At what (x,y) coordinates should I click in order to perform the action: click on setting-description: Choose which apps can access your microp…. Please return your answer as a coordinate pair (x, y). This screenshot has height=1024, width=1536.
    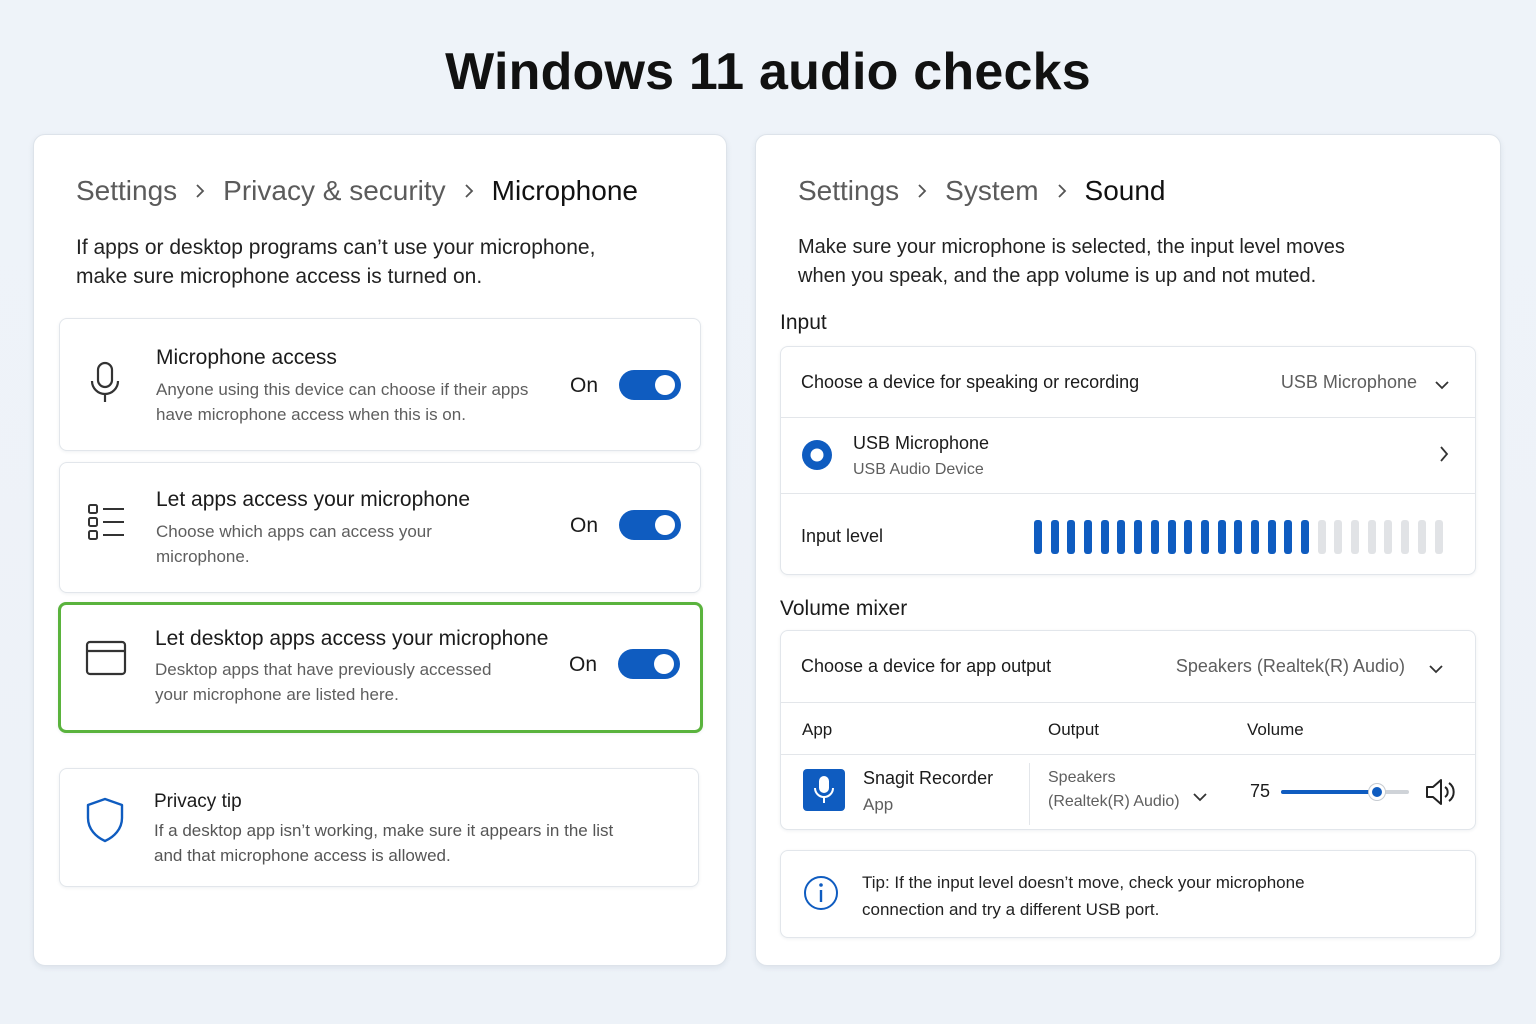
    Looking at the image, I should click on (294, 544).